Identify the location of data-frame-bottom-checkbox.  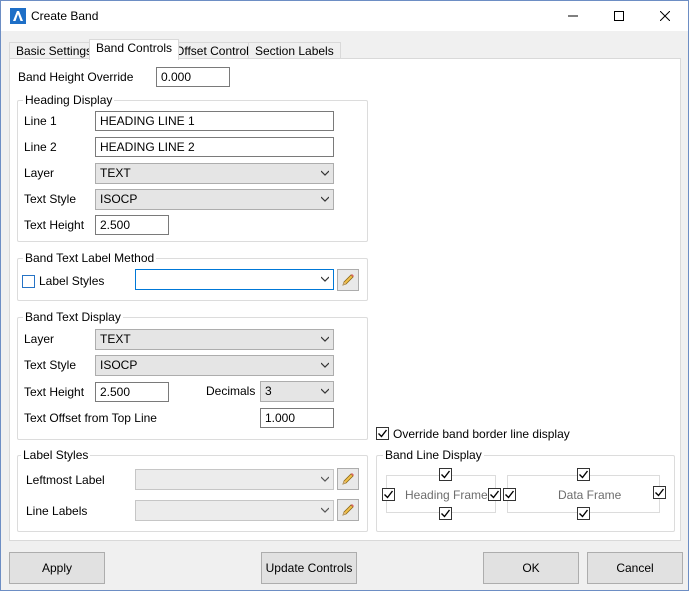
(583, 513).